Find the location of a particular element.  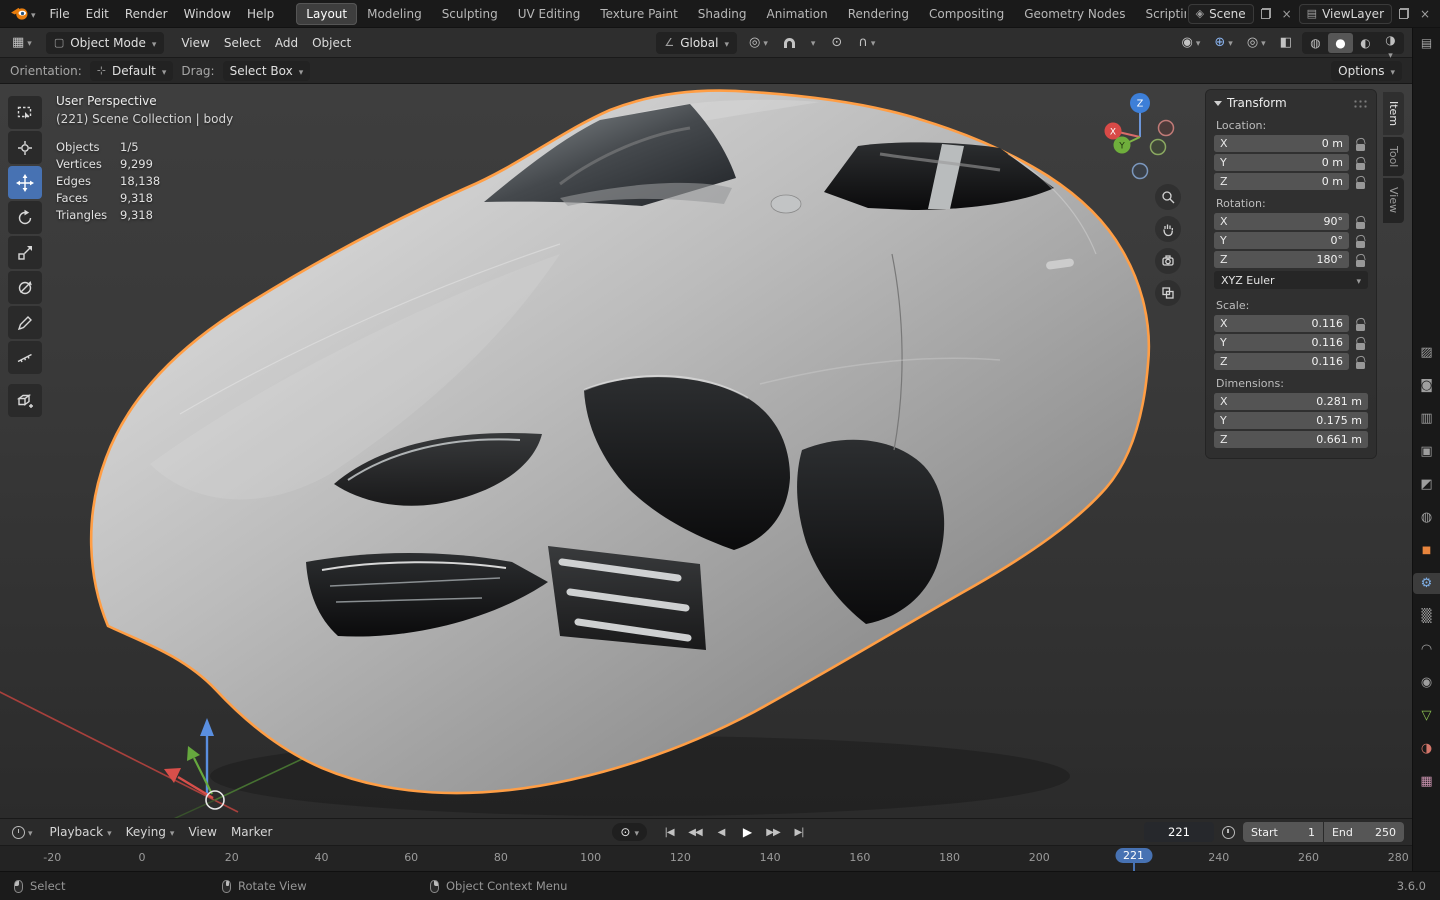

rotation-mode-dropdown: XYZ Euler is located at coordinates (1291, 280).